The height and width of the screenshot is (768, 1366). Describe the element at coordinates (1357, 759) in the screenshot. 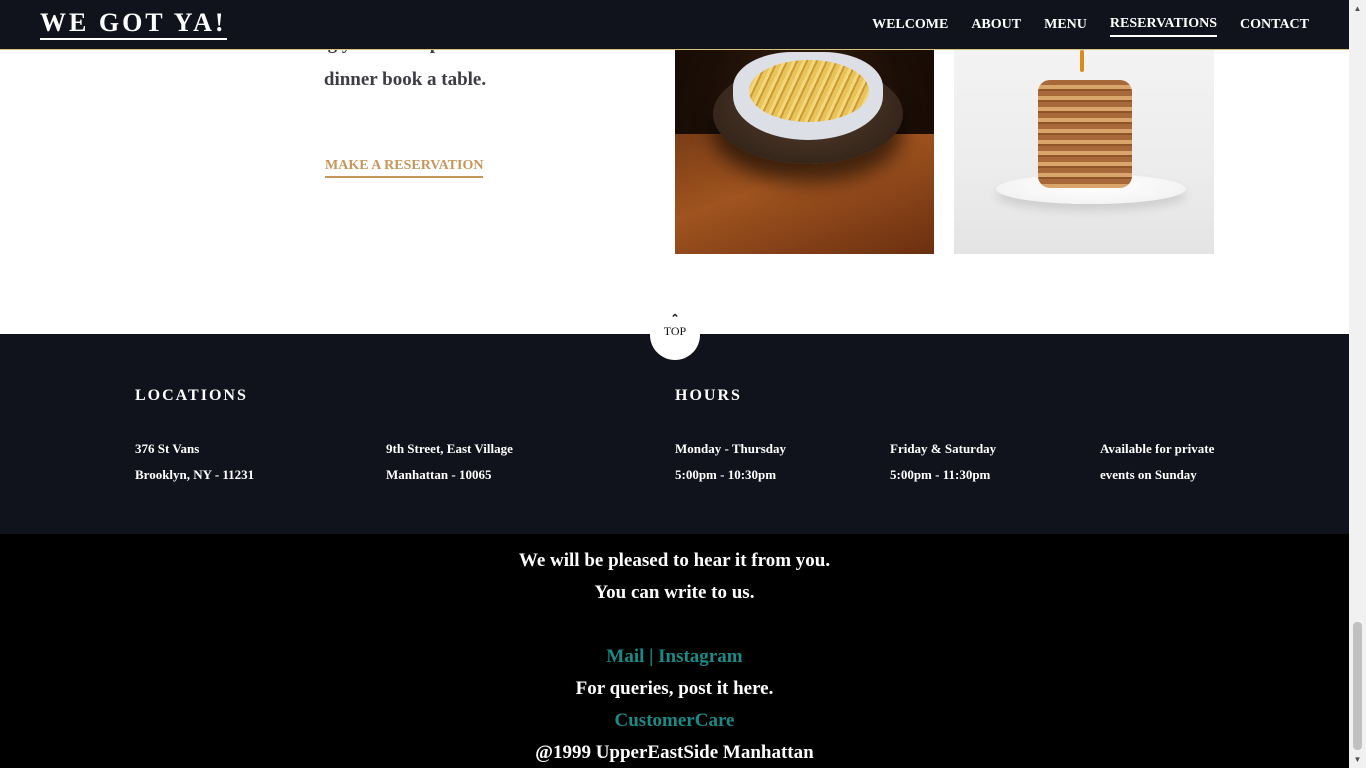

I see `scroll-down-arrow-icon: ▼` at that location.